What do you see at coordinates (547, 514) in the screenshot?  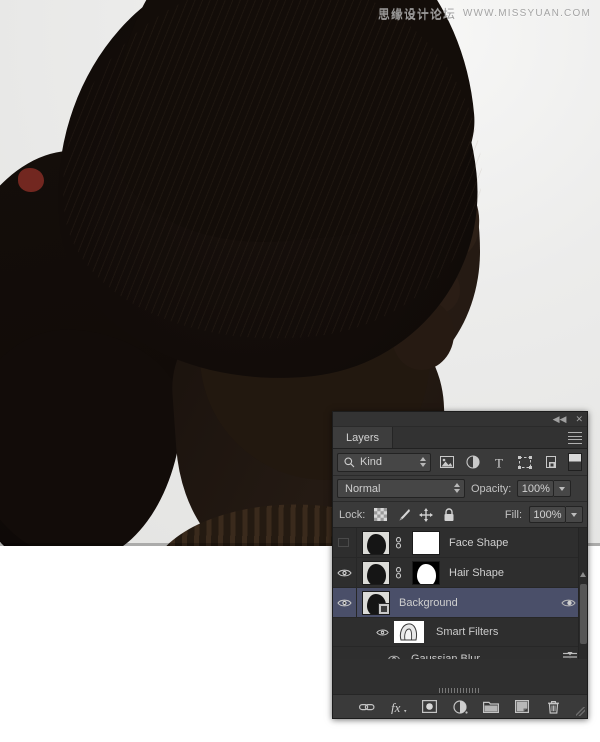 I see `fill-input: 100%` at bounding box center [547, 514].